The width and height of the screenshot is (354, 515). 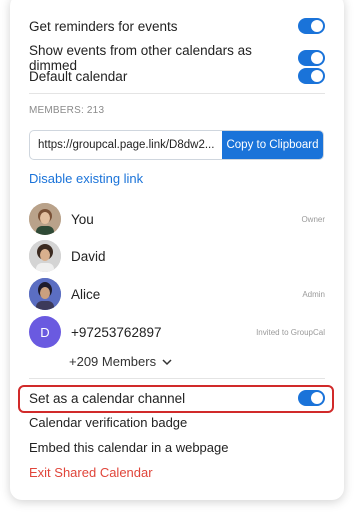 What do you see at coordinates (86, 178) in the screenshot?
I see `disable-link-button: Disable existing link` at bounding box center [86, 178].